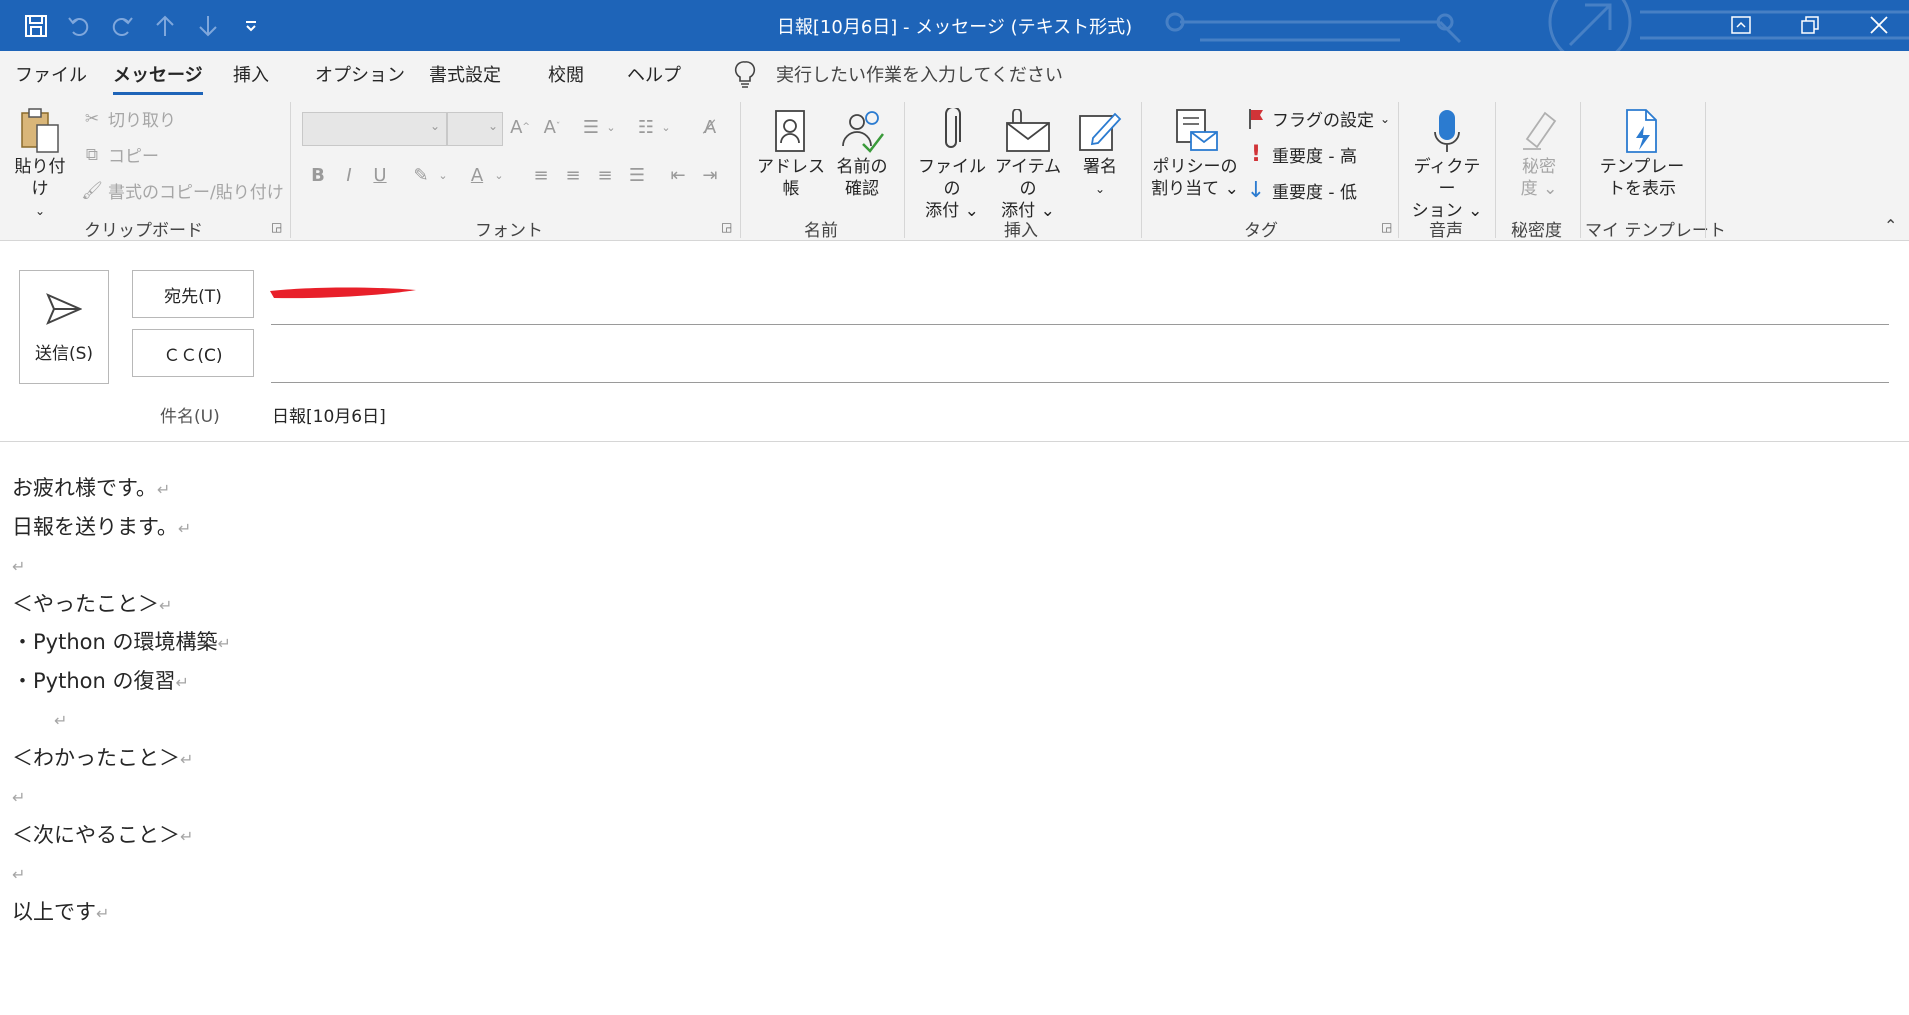  What do you see at coordinates (158, 78) in the screenshot?
I see `tab-message: メッセージ` at bounding box center [158, 78].